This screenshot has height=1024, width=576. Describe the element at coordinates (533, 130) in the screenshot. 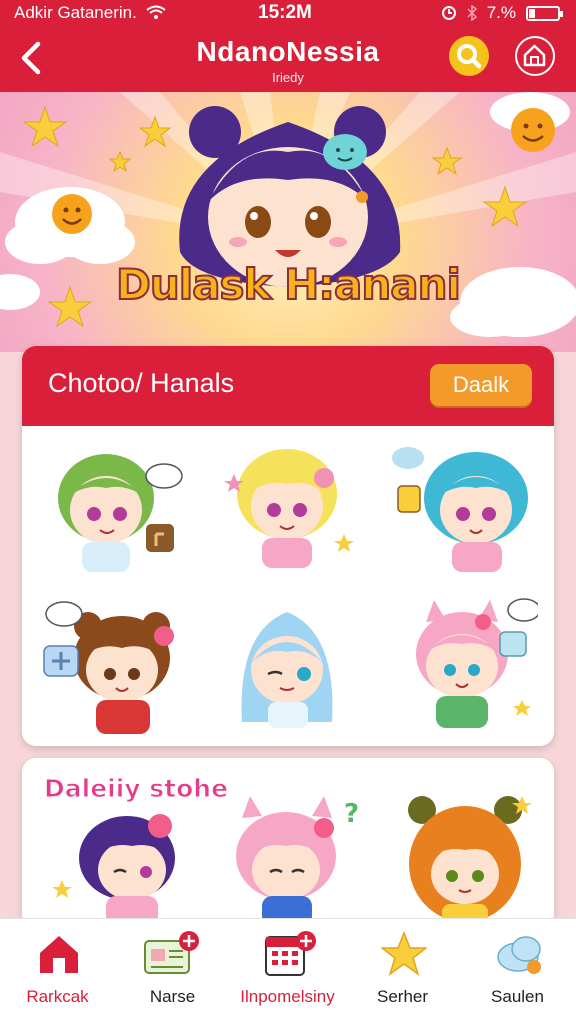

I see `smiley-sun-right` at that location.